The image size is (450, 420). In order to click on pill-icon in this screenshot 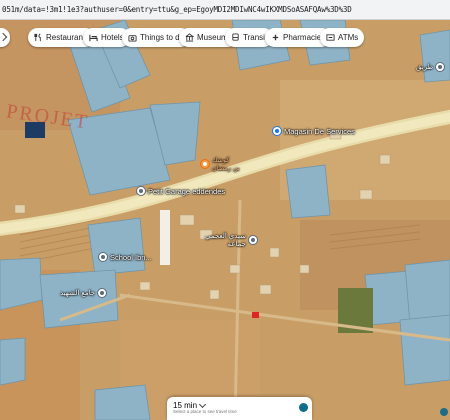, I will do `click(275, 37)`.